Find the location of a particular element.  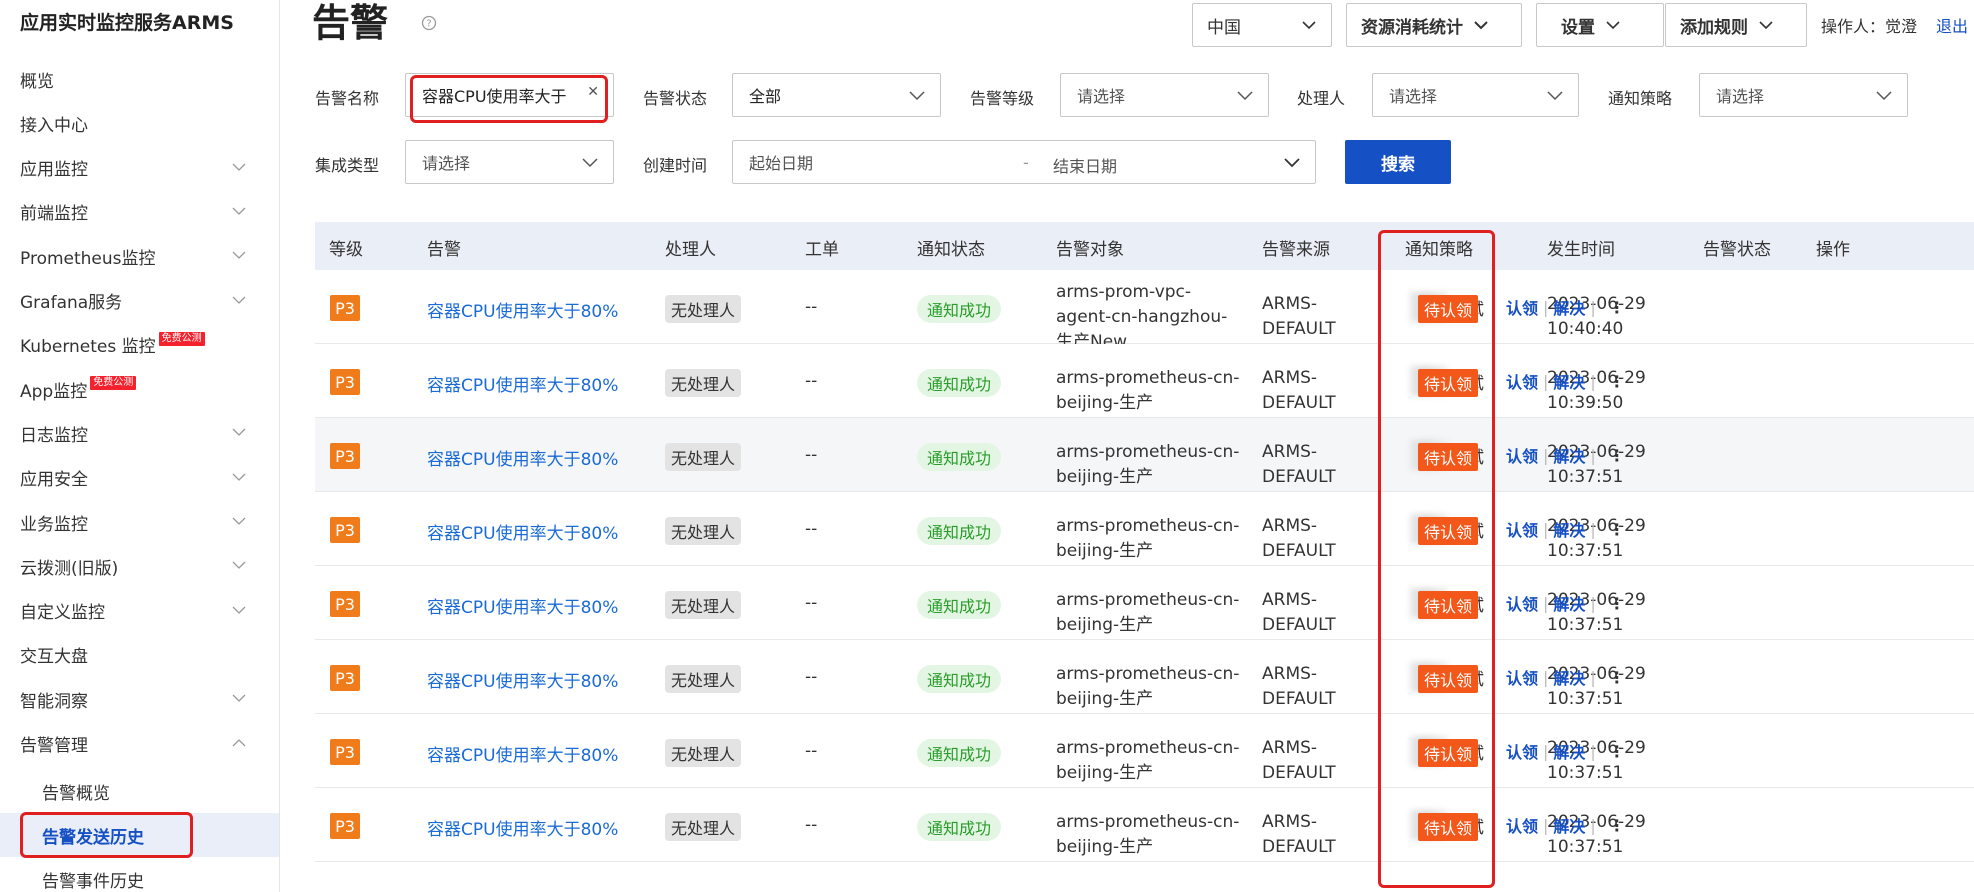

sidebar-item-6: Kubernetes 监控 免费公测 is located at coordinates (138, 345).